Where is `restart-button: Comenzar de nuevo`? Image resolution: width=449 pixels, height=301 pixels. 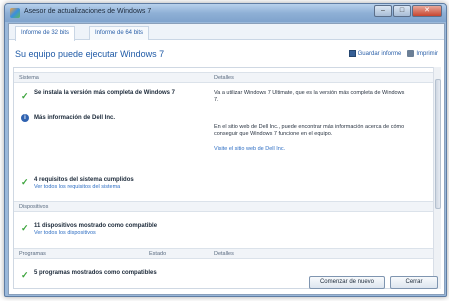
restart-button: Comenzar de nuevo is located at coordinates (347, 282).